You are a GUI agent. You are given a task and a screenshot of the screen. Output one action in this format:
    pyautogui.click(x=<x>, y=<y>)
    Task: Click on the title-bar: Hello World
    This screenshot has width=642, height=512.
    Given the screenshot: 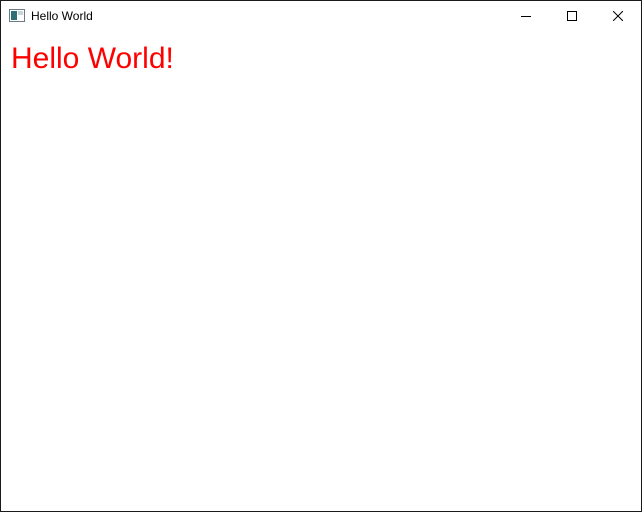 What is the action you would take?
    pyautogui.click(x=321, y=16)
    